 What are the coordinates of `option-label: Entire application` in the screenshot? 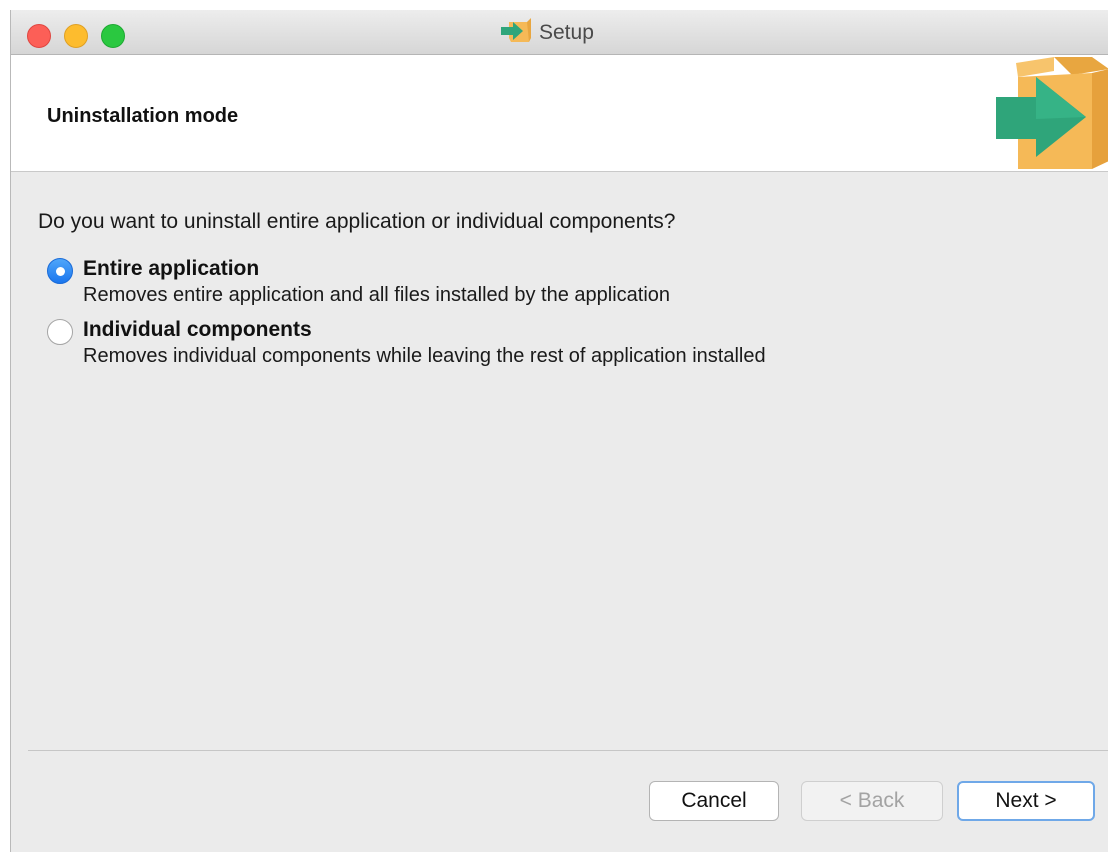 It's located at (376, 269).